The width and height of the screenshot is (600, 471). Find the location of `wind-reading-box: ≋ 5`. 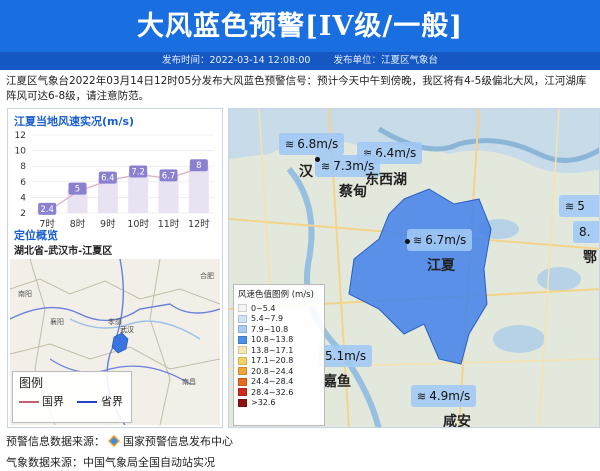

wind-reading-box: ≋ 5 is located at coordinates (579, 206).